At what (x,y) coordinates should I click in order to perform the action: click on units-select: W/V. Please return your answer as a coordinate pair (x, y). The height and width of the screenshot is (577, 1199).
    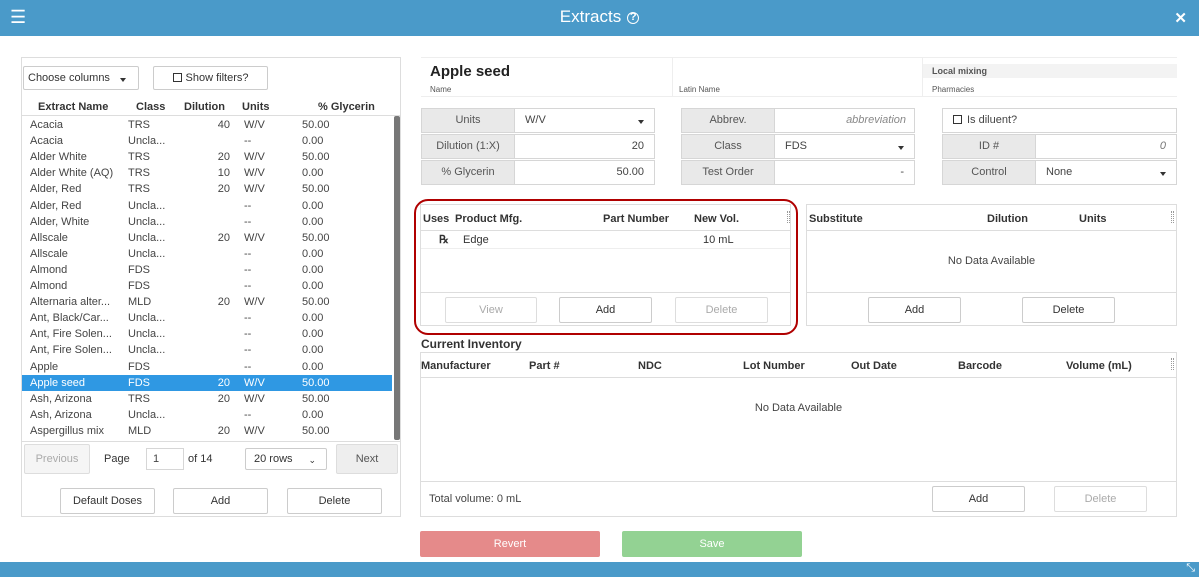
    Looking at the image, I should click on (584, 120).